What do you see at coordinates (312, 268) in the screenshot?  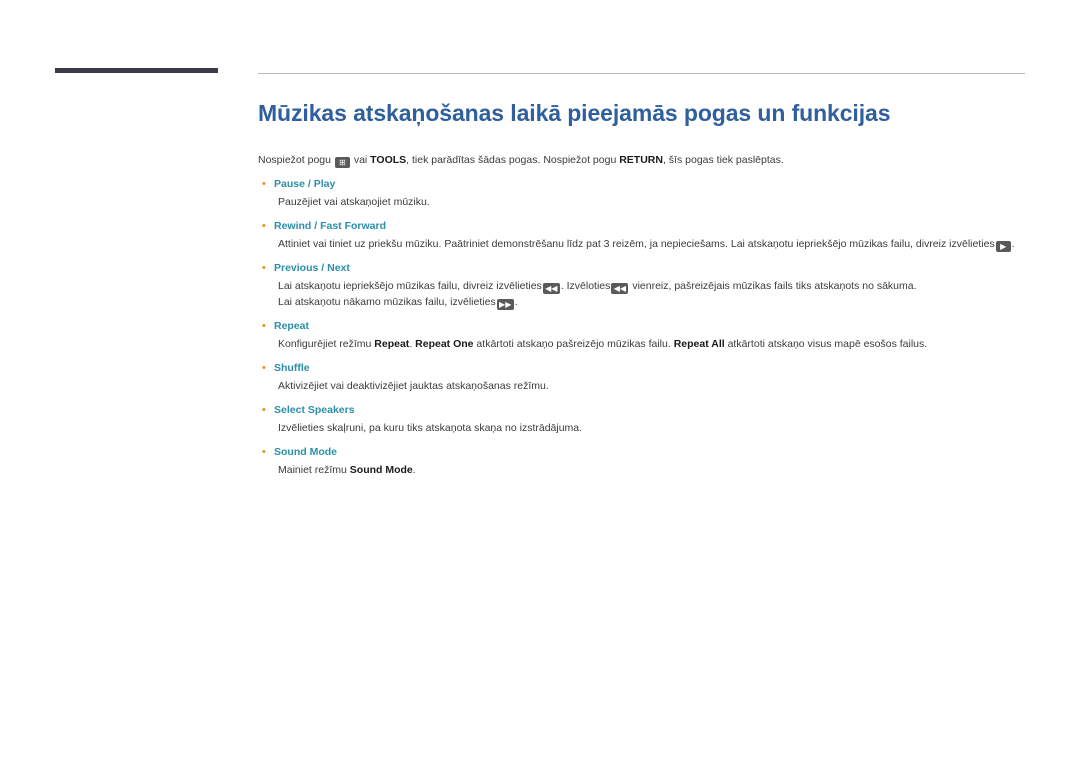 I see `list-item-title: Previous / Next` at bounding box center [312, 268].